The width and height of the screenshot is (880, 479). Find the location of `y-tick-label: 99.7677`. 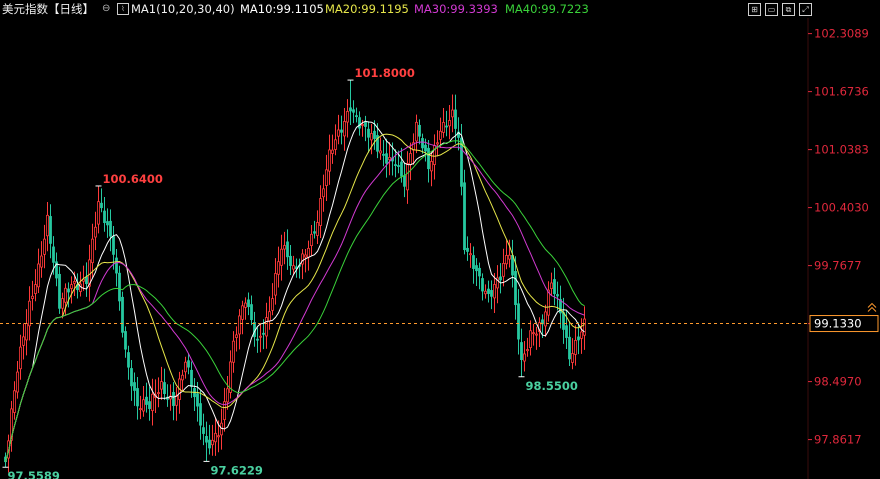

y-tick-label: 99.7677 is located at coordinates (838, 266).